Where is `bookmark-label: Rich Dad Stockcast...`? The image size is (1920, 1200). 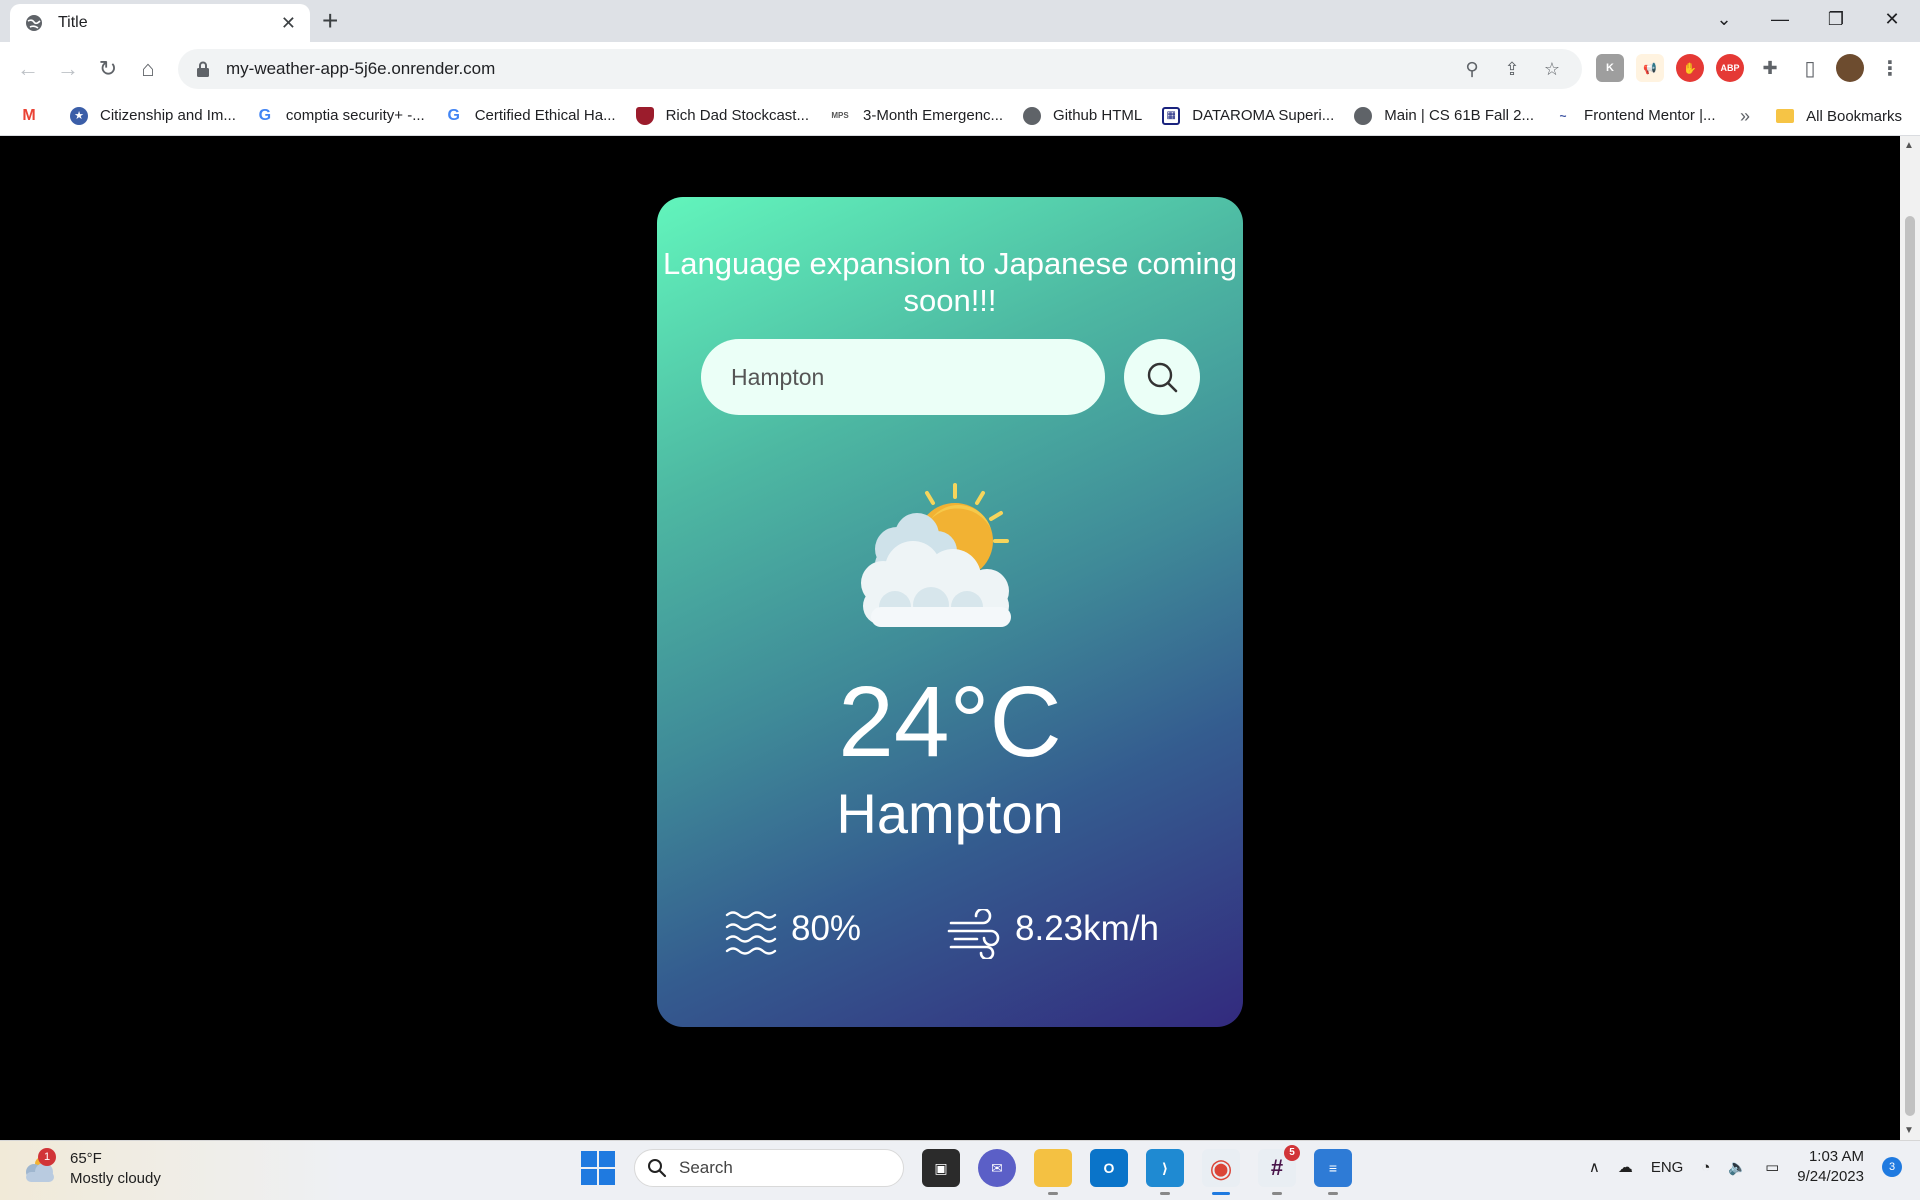 bookmark-label: Rich Dad Stockcast... is located at coordinates (737, 115).